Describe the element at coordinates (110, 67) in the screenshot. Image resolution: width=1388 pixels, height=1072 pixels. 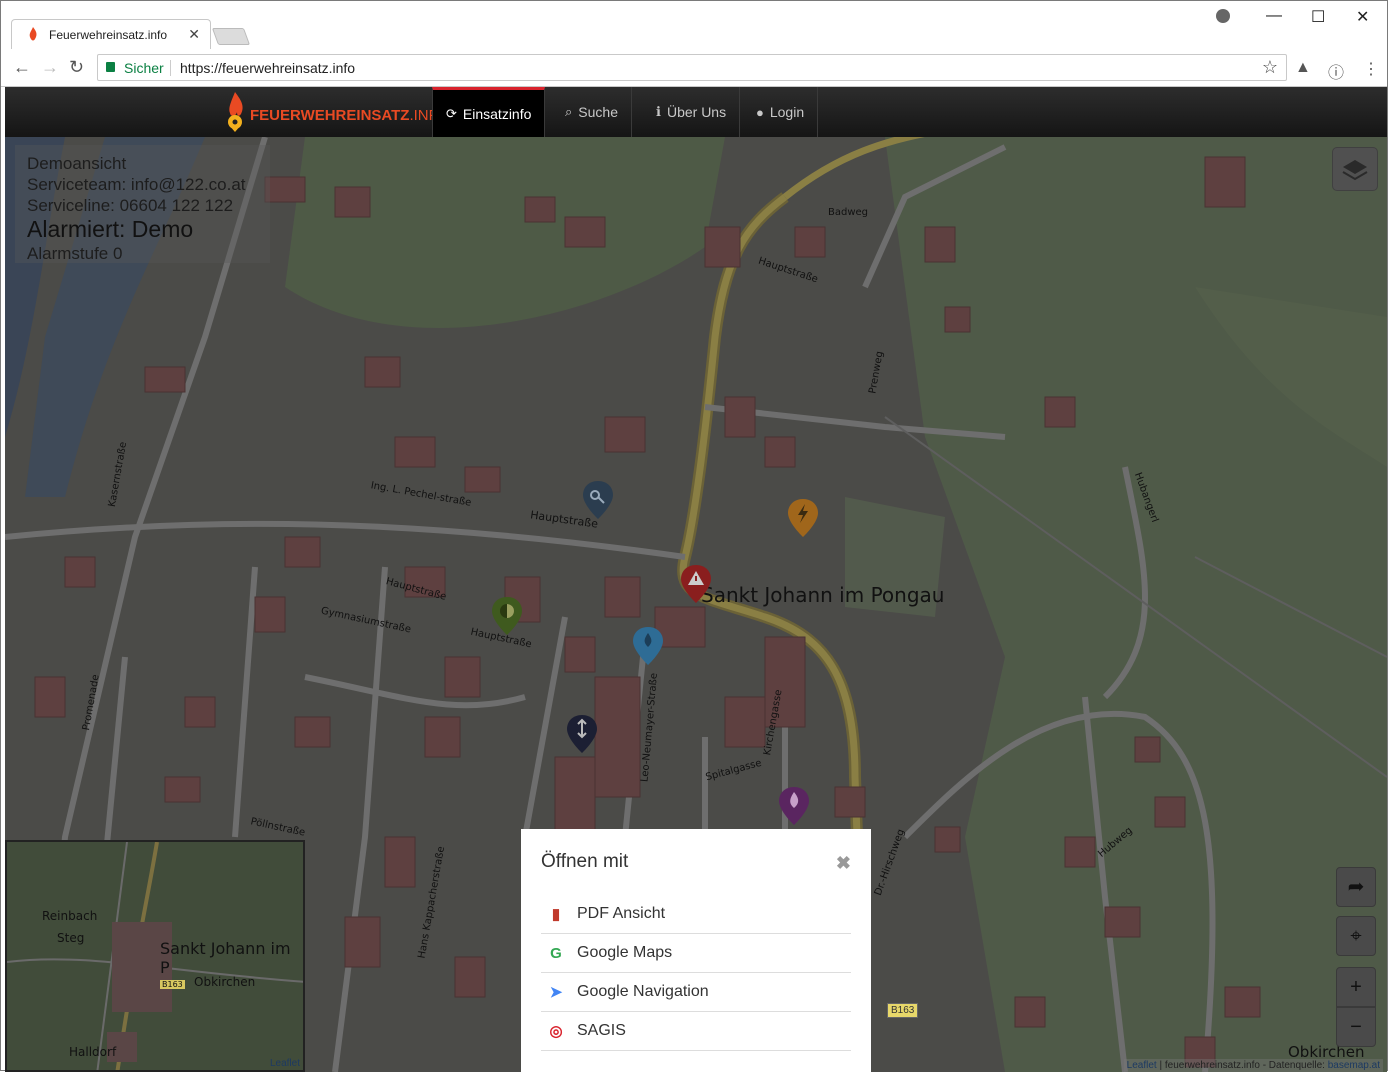
I see `lock-icon` at that location.